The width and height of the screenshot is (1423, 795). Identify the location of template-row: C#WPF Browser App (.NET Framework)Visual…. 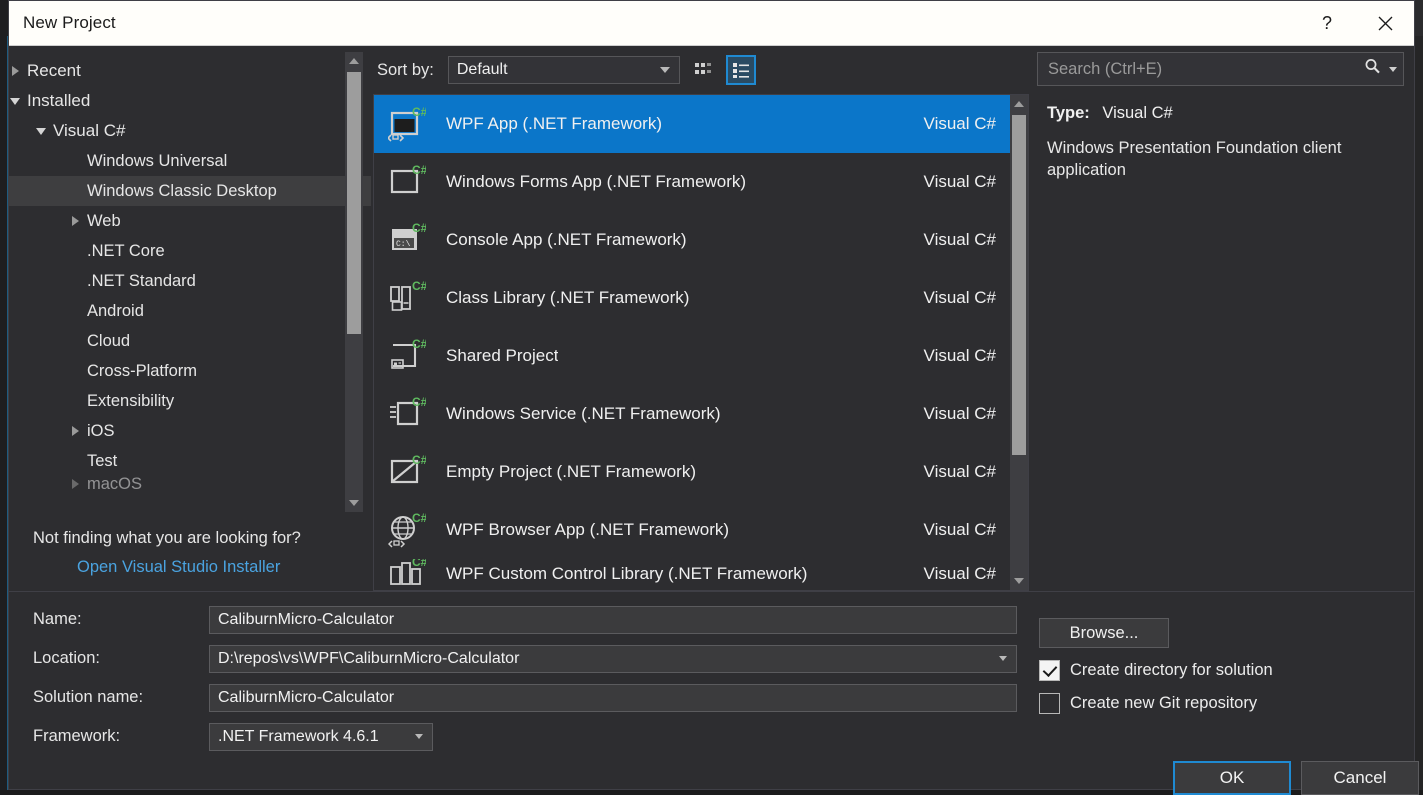
(692, 530).